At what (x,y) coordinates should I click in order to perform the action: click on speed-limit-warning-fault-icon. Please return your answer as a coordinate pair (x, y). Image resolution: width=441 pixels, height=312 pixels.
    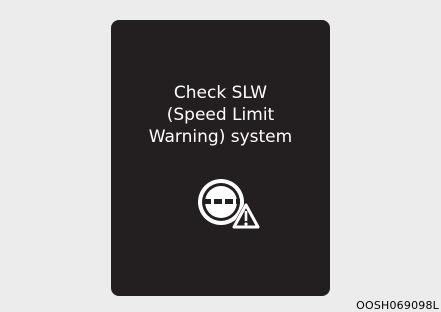
    Looking at the image, I should click on (236, 205).